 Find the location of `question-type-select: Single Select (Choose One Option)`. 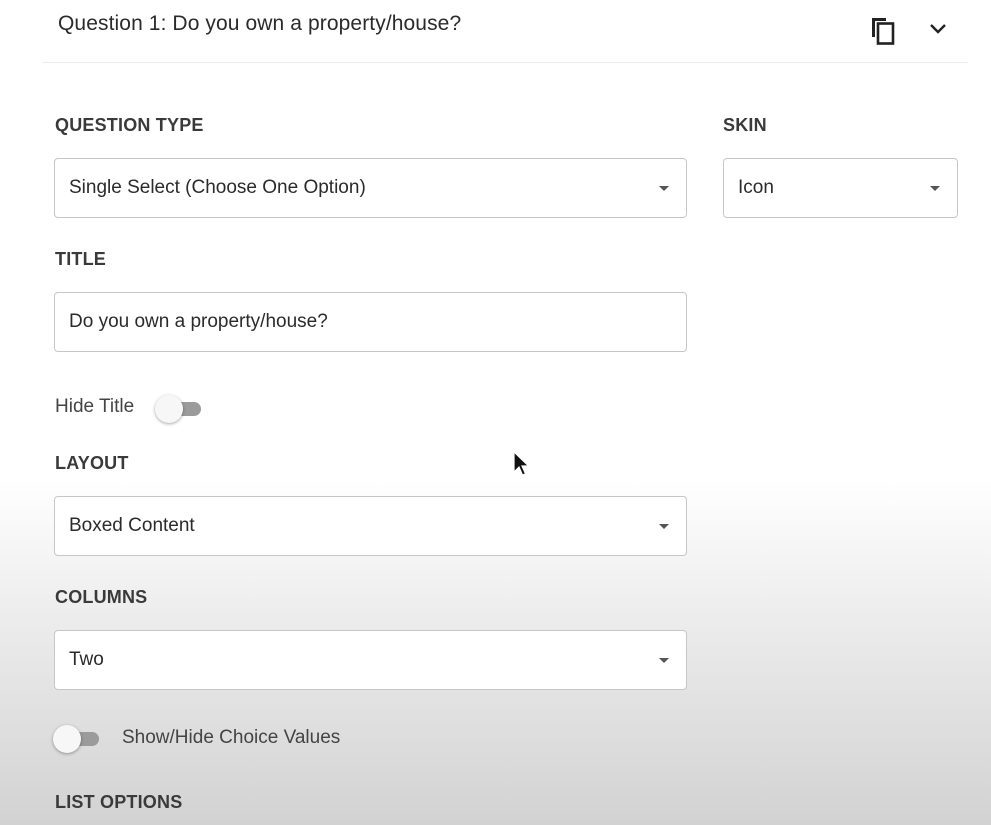

question-type-select: Single Select (Choose One Option) is located at coordinates (370, 188).